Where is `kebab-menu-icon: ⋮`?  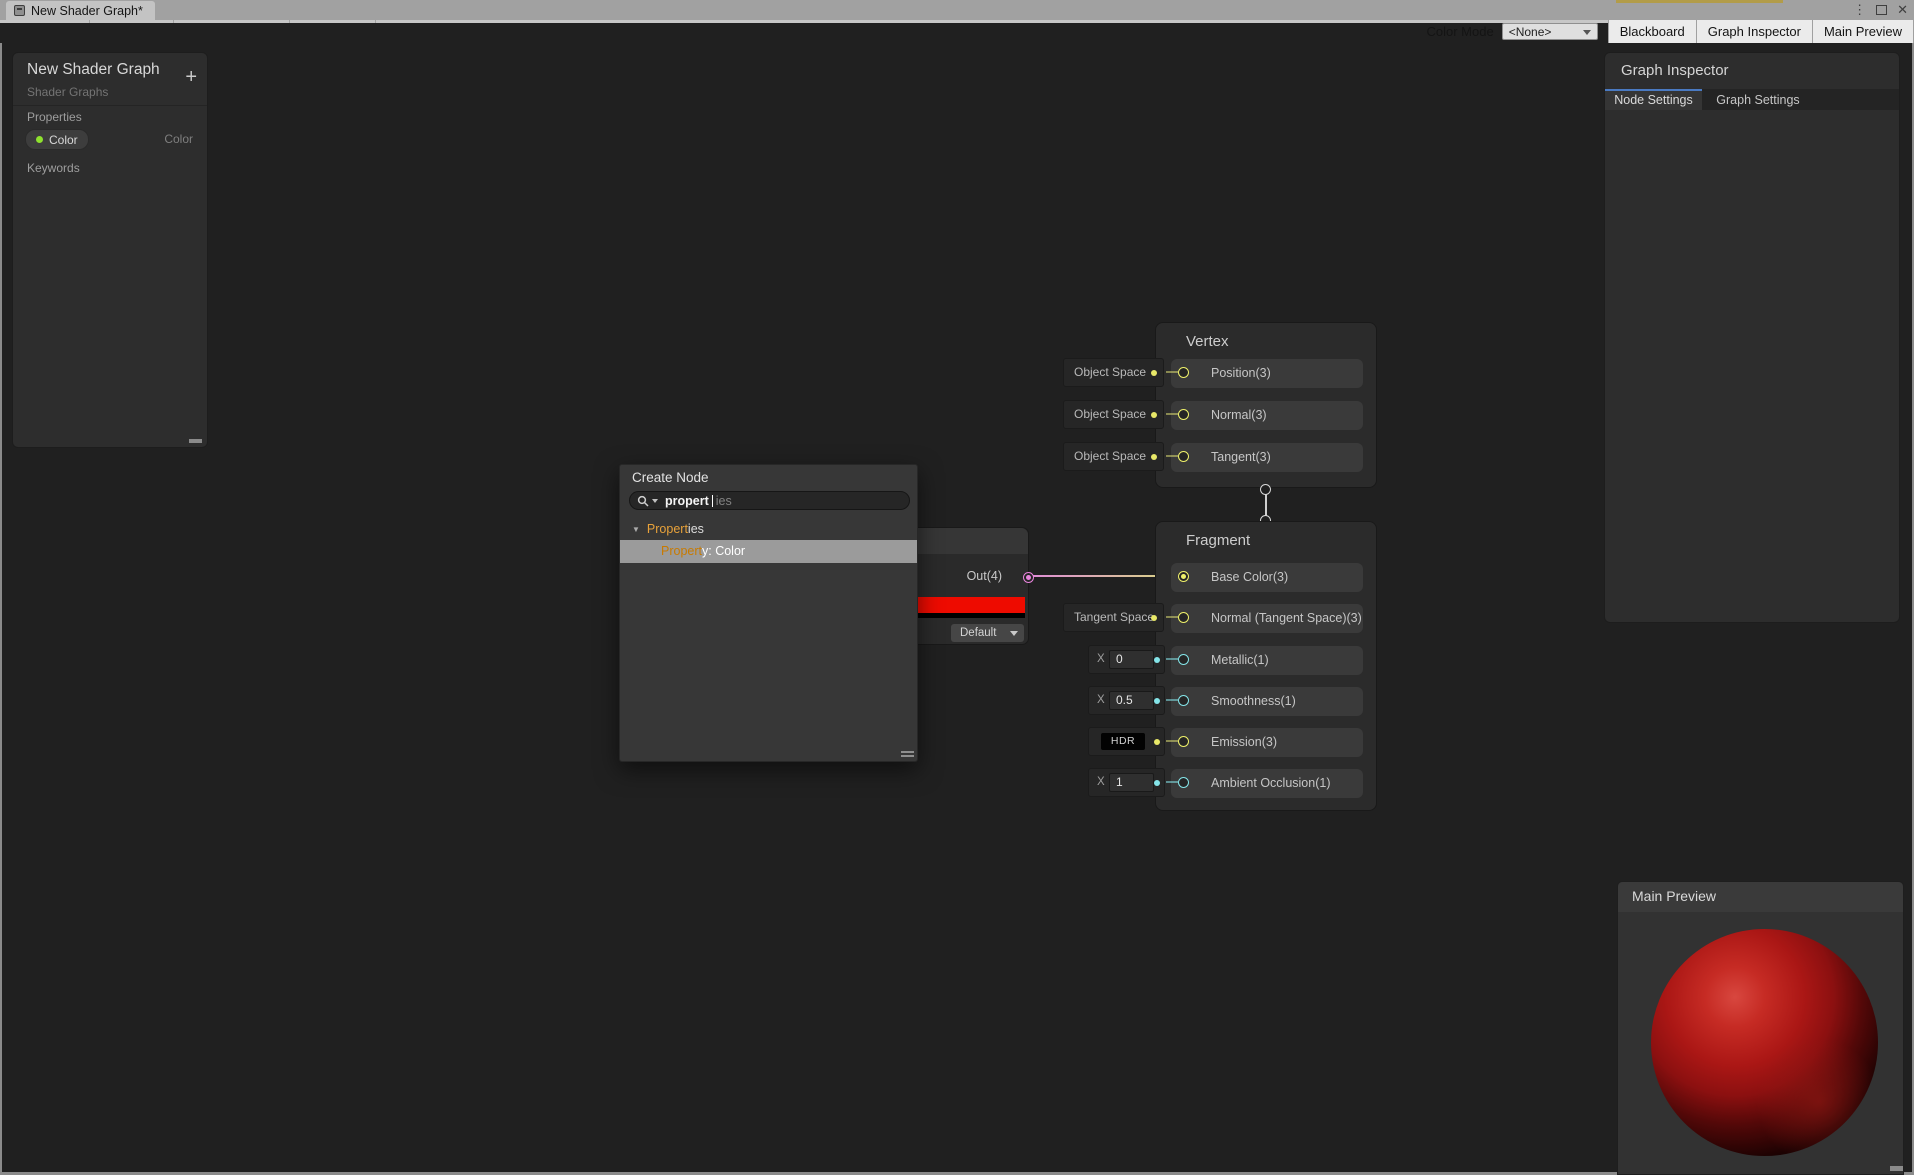
kebab-menu-icon: ⋮ is located at coordinates (1859, 10).